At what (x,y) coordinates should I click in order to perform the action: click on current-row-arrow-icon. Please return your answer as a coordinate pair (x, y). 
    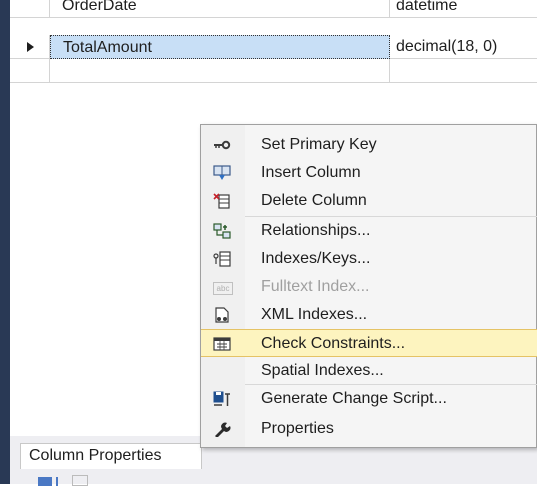
    Looking at the image, I should click on (30, 47).